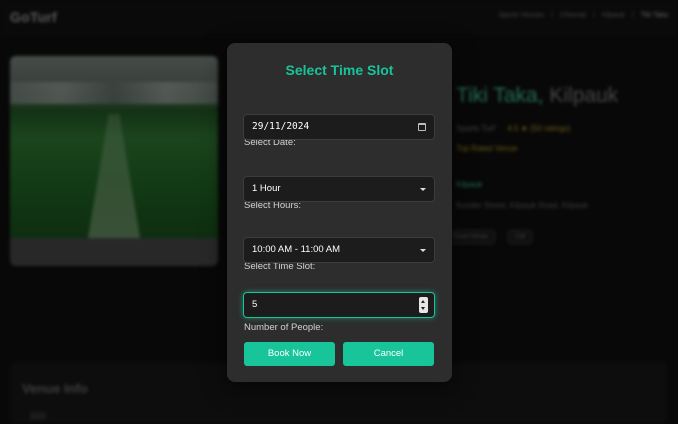  Describe the element at coordinates (296, 249) in the screenshot. I see `time-slot-value: 10:00 AM - 11:00 AM` at that location.